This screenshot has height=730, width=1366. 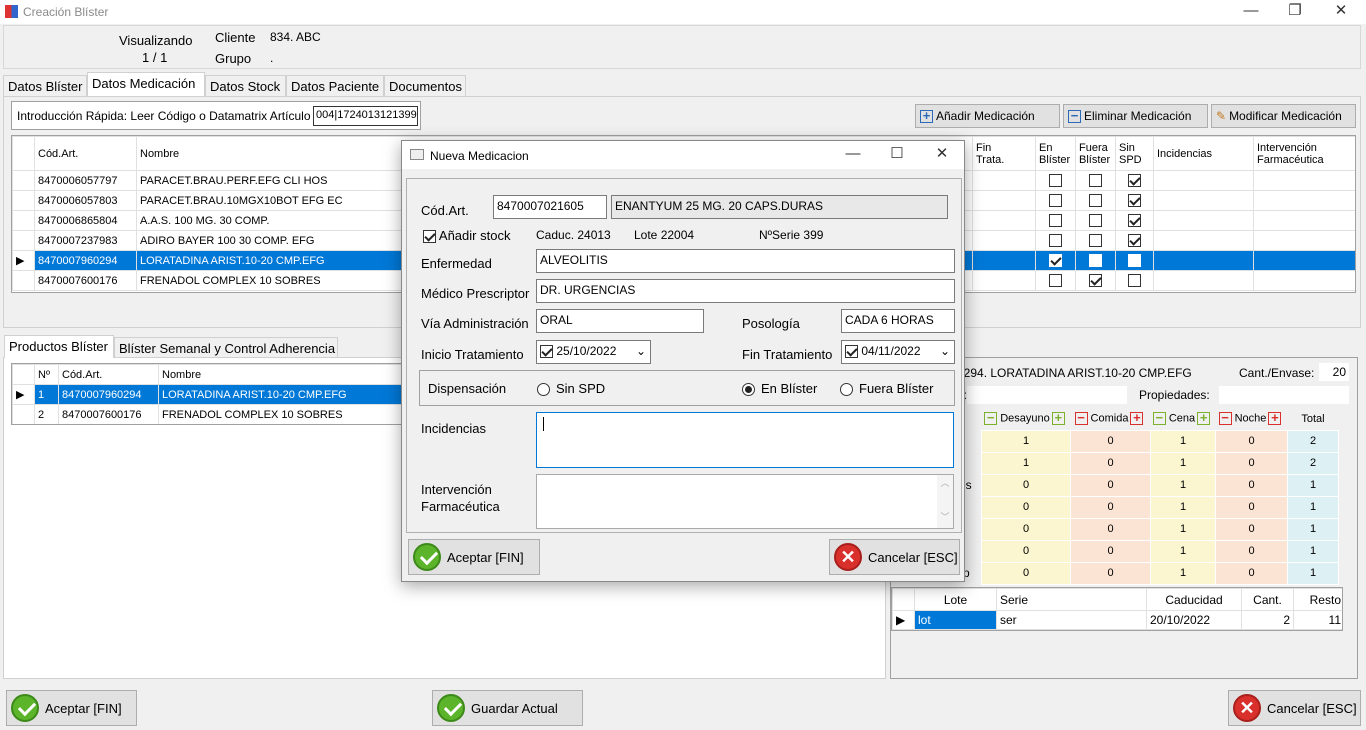 What do you see at coordinates (898, 352) in the screenshot?
I see `fin-date-picker: 04/11/2022 ⌄` at bounding box center [898, 352].